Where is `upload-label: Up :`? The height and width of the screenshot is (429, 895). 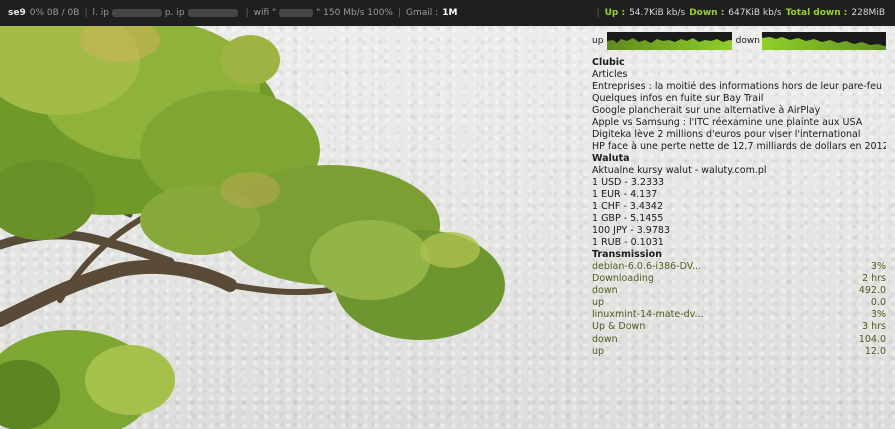
upload-label: Up : is located at coordinates (615, 13).